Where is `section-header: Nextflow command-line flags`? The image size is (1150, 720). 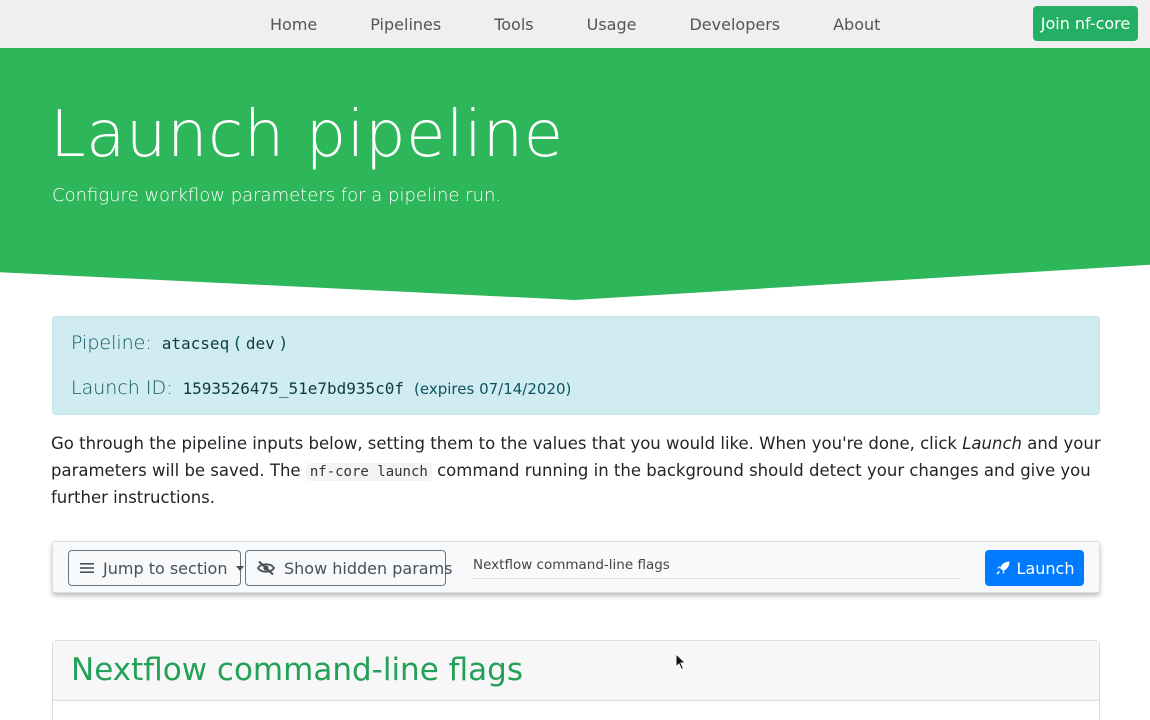 section-header: Nextflow command-line flags is located at coordinates (576, 671).